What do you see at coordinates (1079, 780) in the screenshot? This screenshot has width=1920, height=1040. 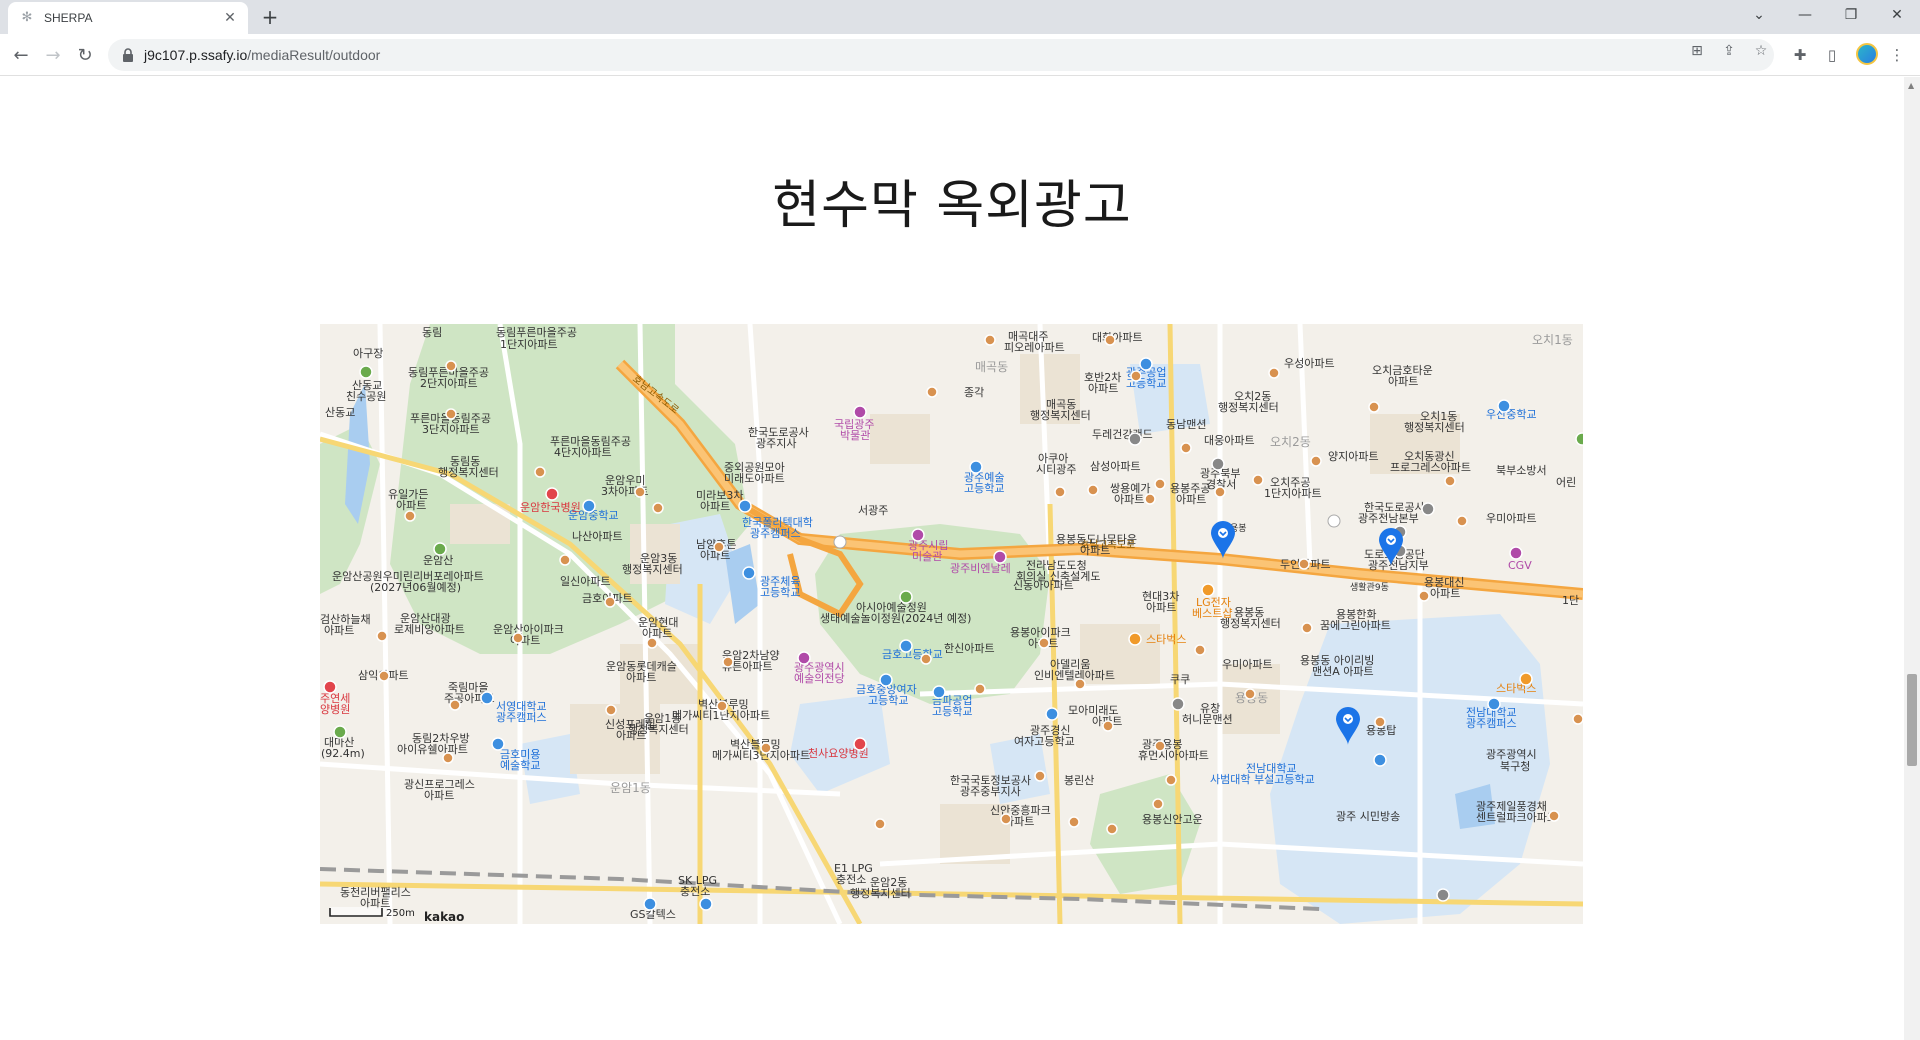 I see `map-label: 봉린산` at bounding box center [1079, 780].